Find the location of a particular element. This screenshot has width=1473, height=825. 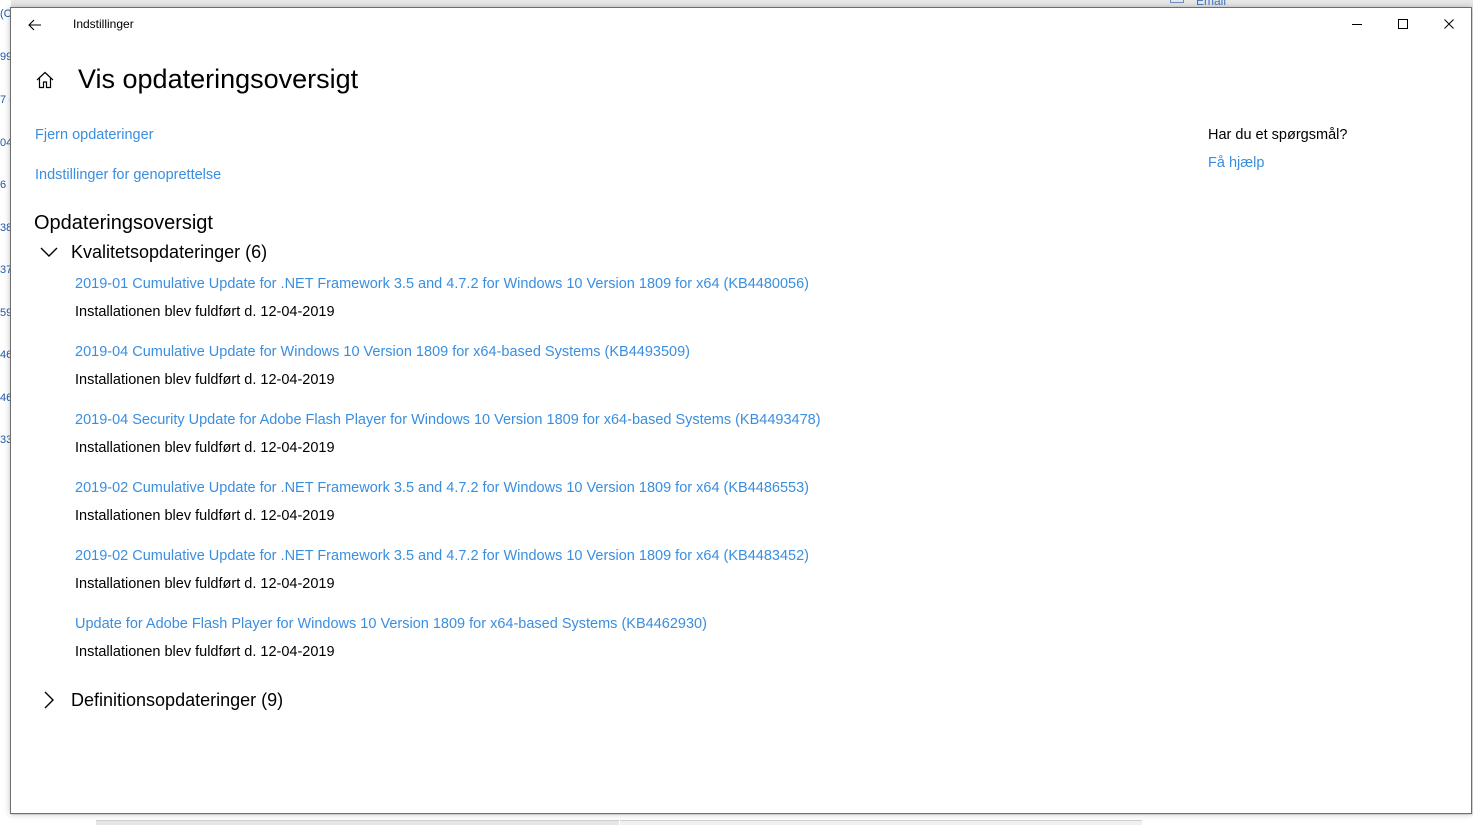

definition-updates-group-toggle: Definitionsopdateringer (9) is located at coordinates (161, 700).